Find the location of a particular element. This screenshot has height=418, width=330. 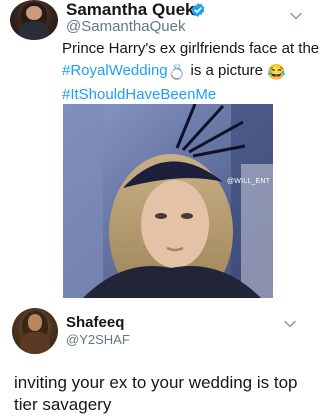

hashtag-link: #ItShouldHaveBeenMe is located at coordinates (139, 94).